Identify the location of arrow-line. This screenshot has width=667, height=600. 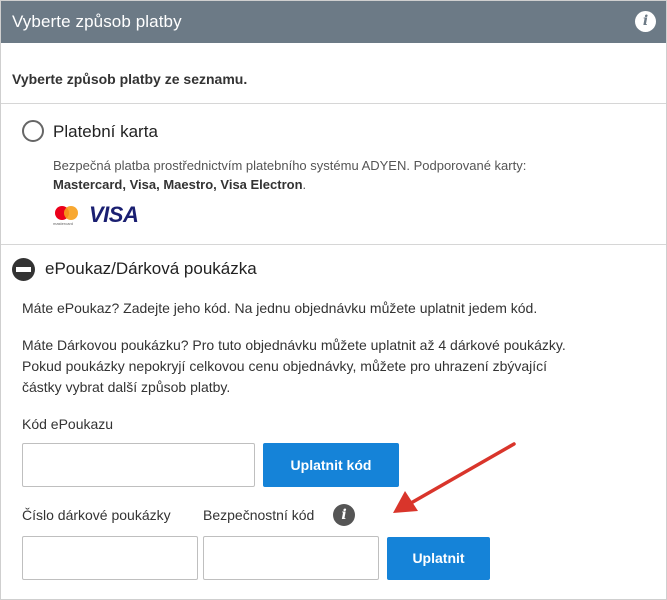
(462, 473).